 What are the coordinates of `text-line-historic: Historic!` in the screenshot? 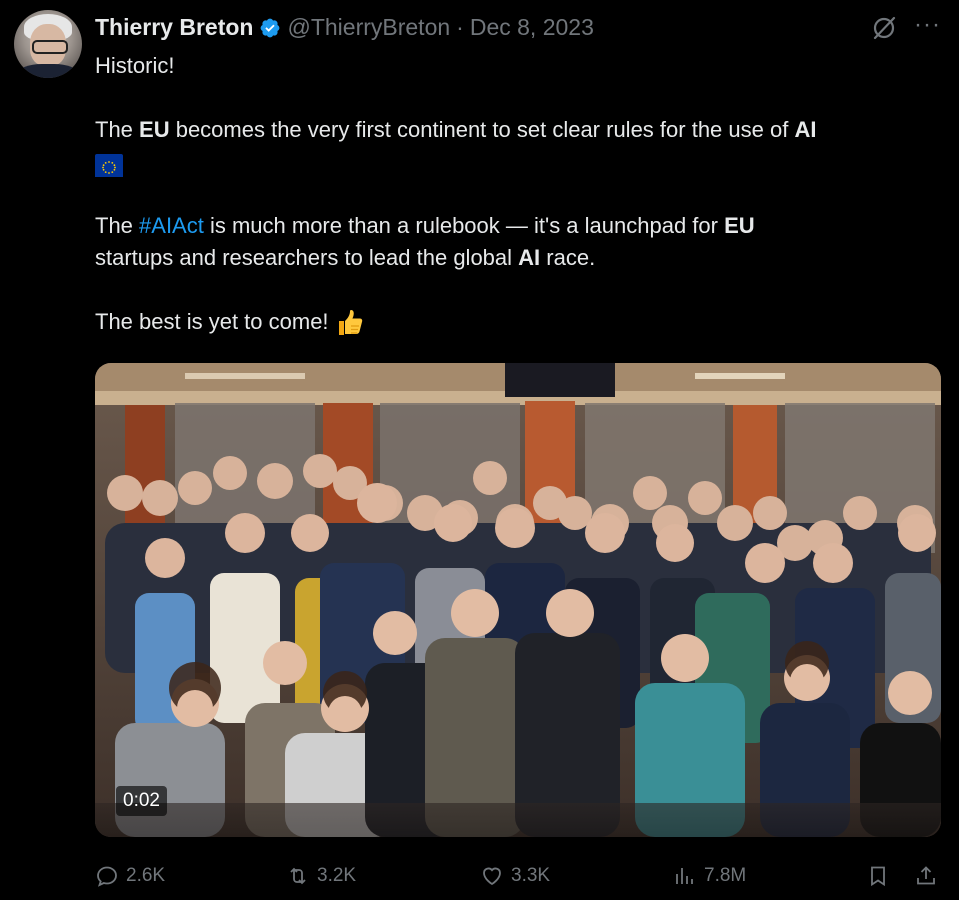 It's located at (135, 65).